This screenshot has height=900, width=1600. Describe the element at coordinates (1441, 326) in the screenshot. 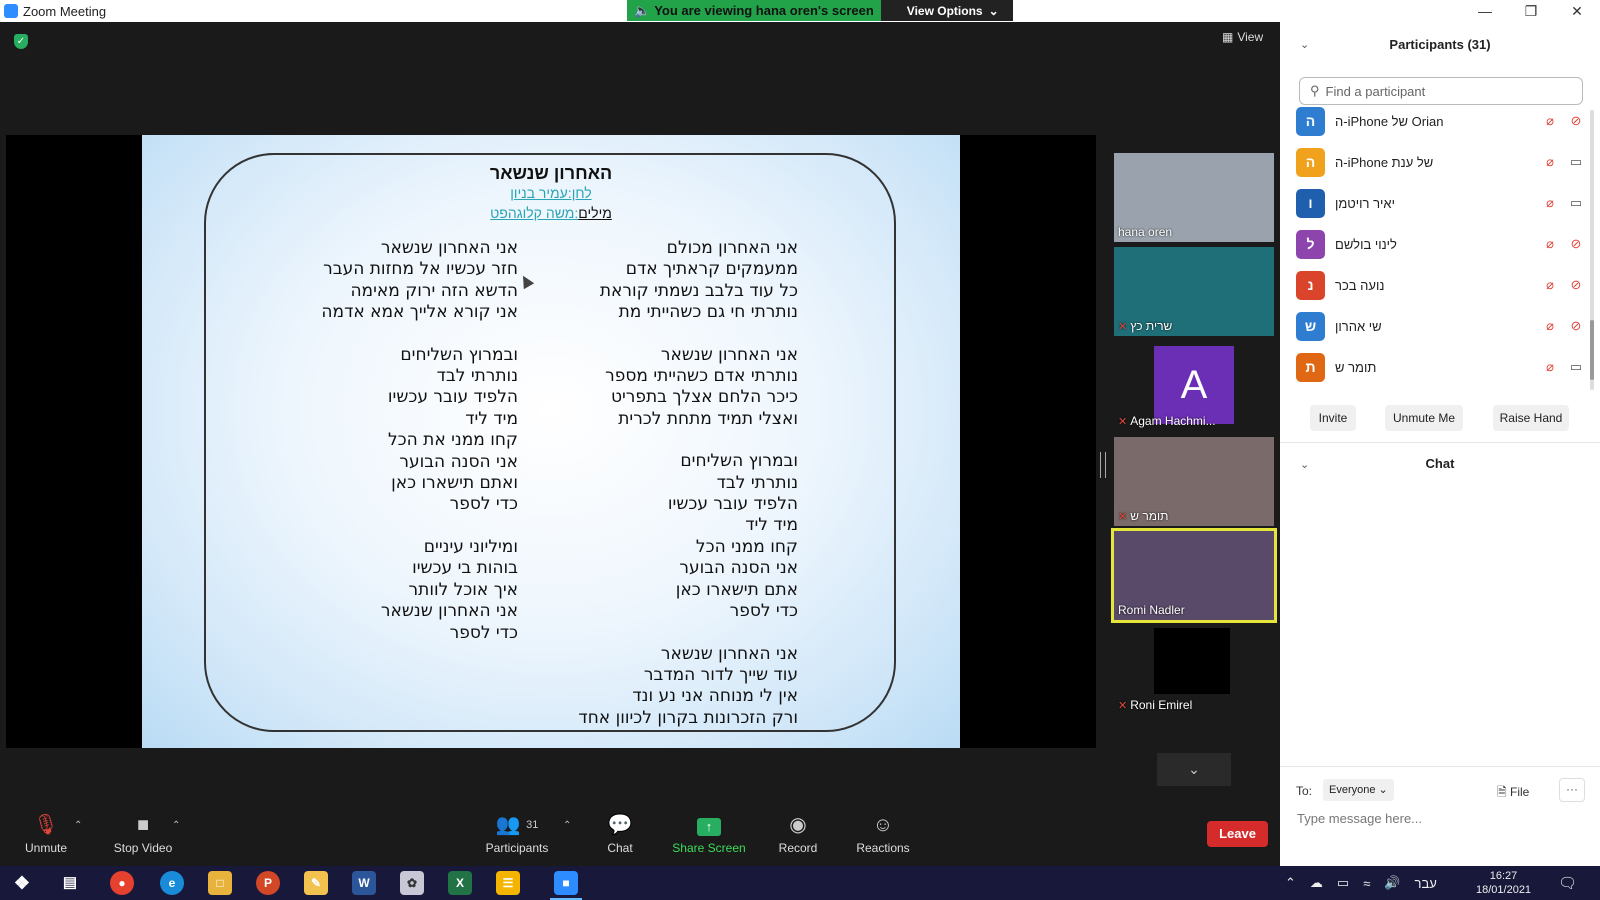

I see `participant-row: ש שי אהרון ⌀ ⊘` at that location.